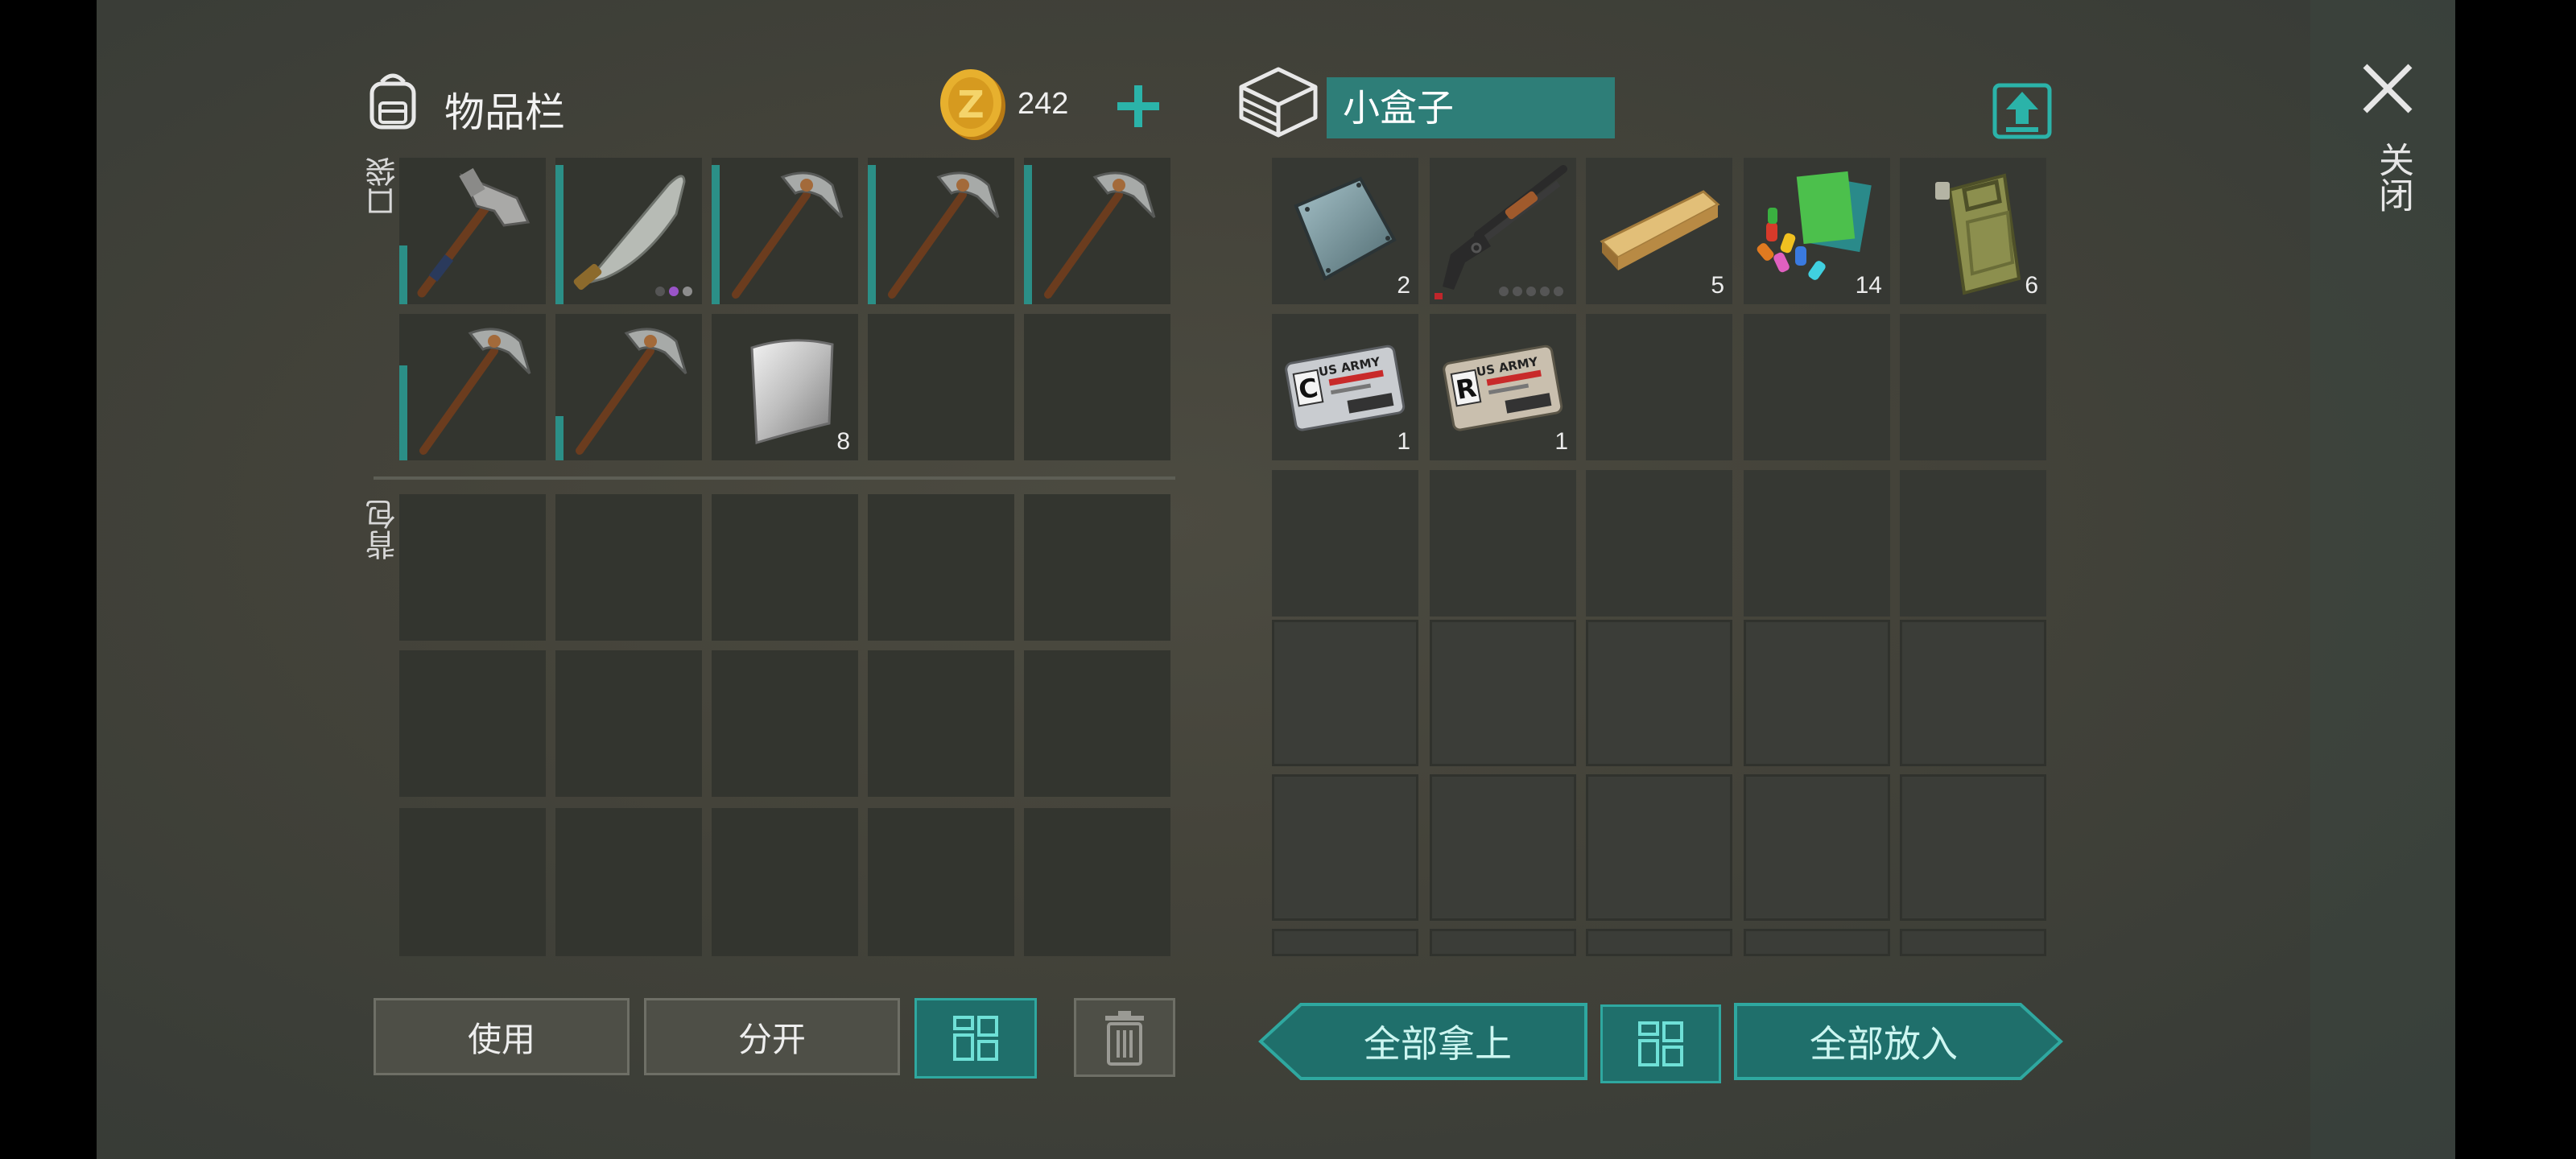 This screenshot has height=1159, width=2576. Describe the element at coordinates (1138, 106) in the screenshot. I see `add-coins-button` at that location.